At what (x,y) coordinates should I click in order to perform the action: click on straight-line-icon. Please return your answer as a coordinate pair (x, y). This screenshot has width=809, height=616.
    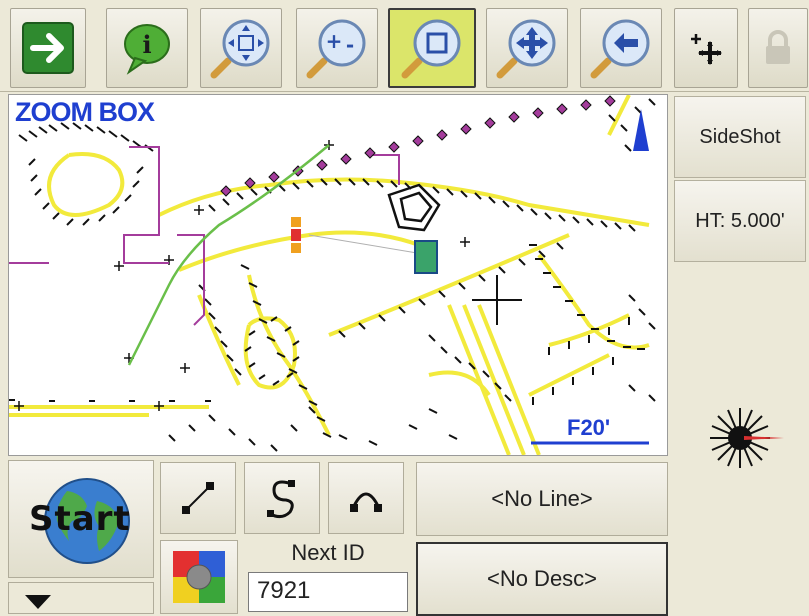
    Looking at the image, I should click on (198, 498).